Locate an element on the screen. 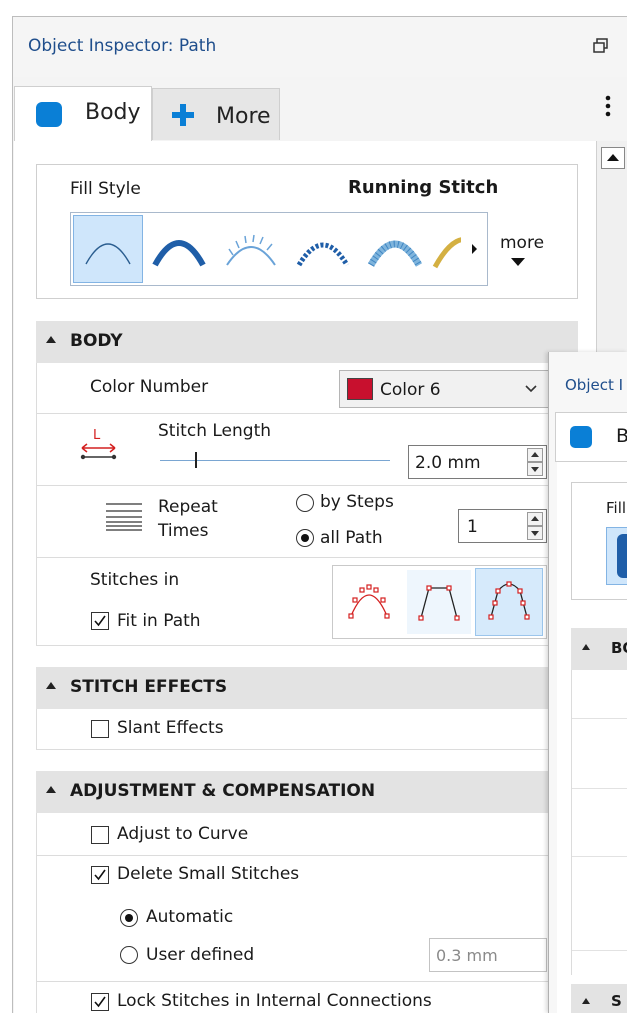  color-number-value: Color 6 is located at coordinates (410, 390).